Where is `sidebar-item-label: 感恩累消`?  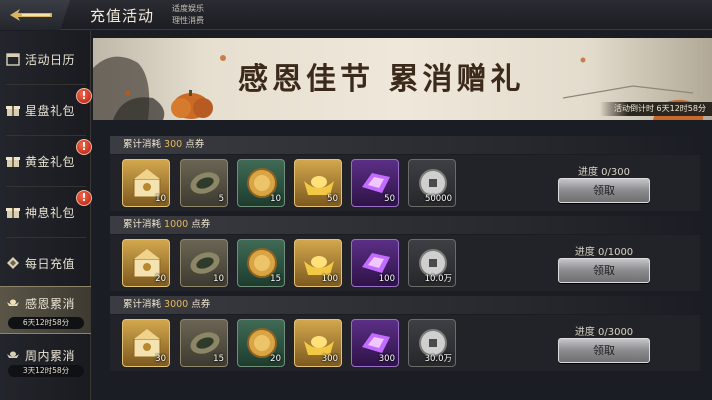 sidebar-item-label: 感恩累消 is located at coordinates (50, 304).